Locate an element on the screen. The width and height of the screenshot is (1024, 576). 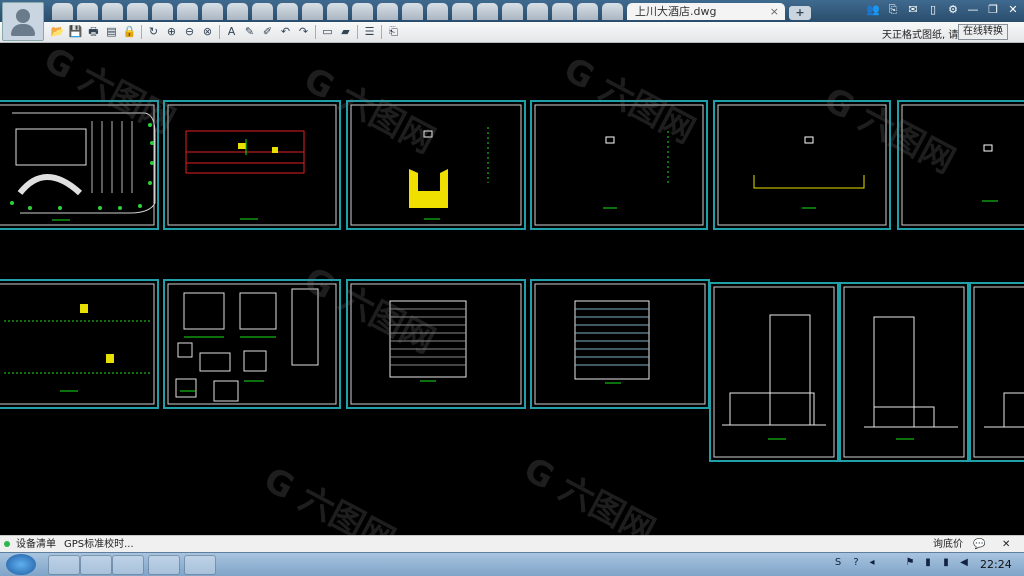
taskbar: S ? ◂ ⚑ ▮ ▮ ◀ 22:24 is located at coordinates (512, 564).